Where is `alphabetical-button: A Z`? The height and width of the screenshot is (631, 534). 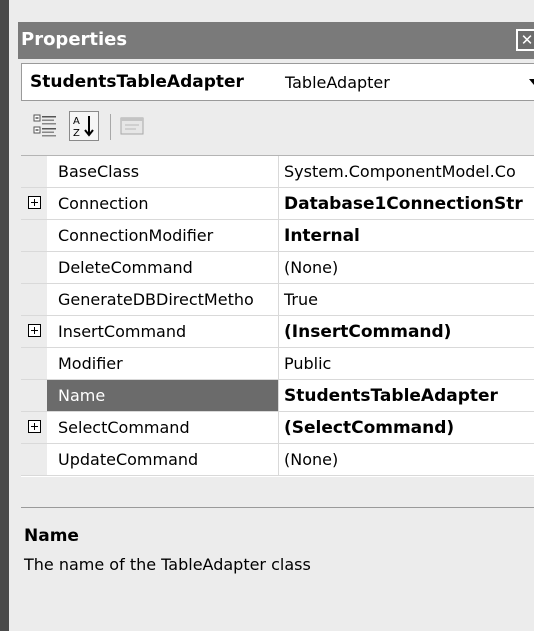
alphabetical-button: A Z is located at coordinates (84, 126).